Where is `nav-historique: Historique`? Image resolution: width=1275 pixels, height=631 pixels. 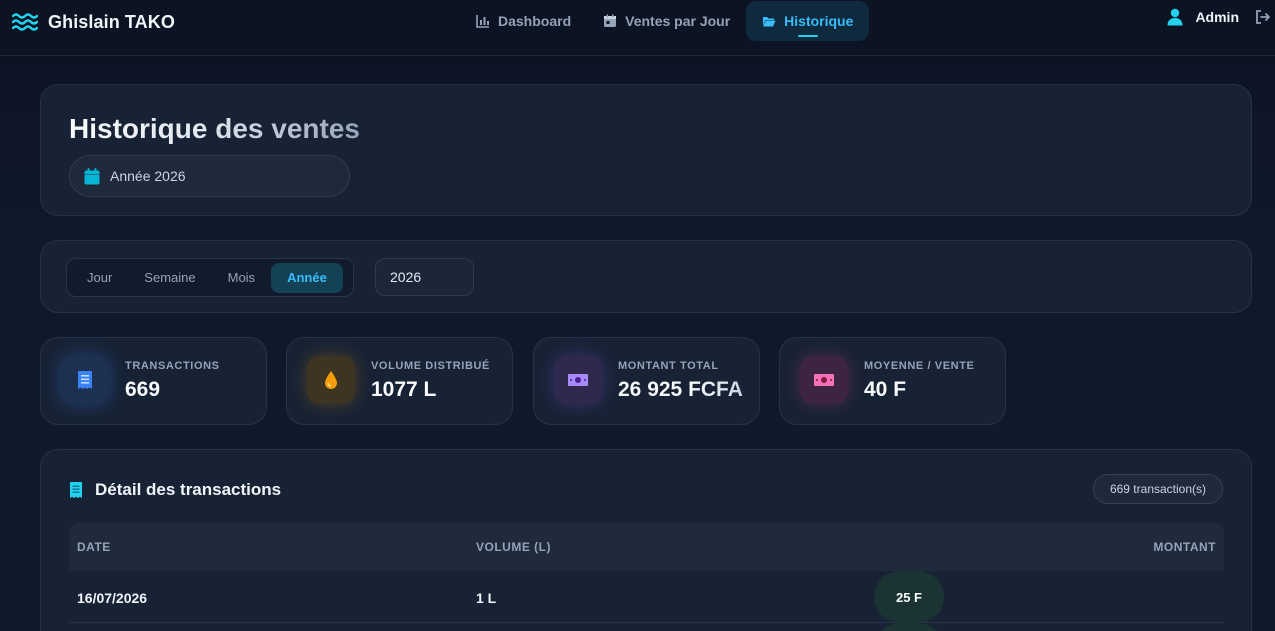
nav-historique: Historique is located at coordinates (808, 21).